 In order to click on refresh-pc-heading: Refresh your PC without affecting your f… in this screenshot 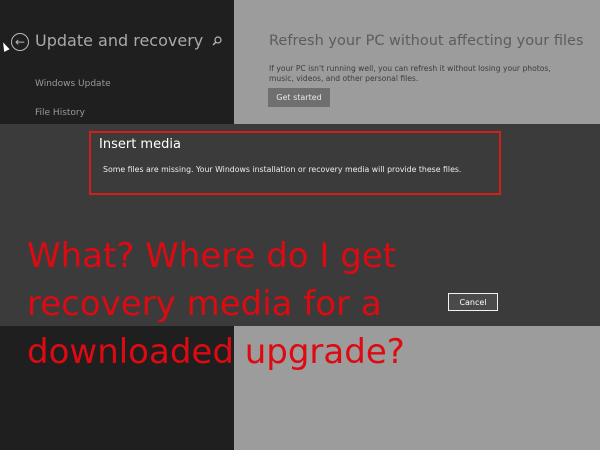, I will do `click(426, 41)`.